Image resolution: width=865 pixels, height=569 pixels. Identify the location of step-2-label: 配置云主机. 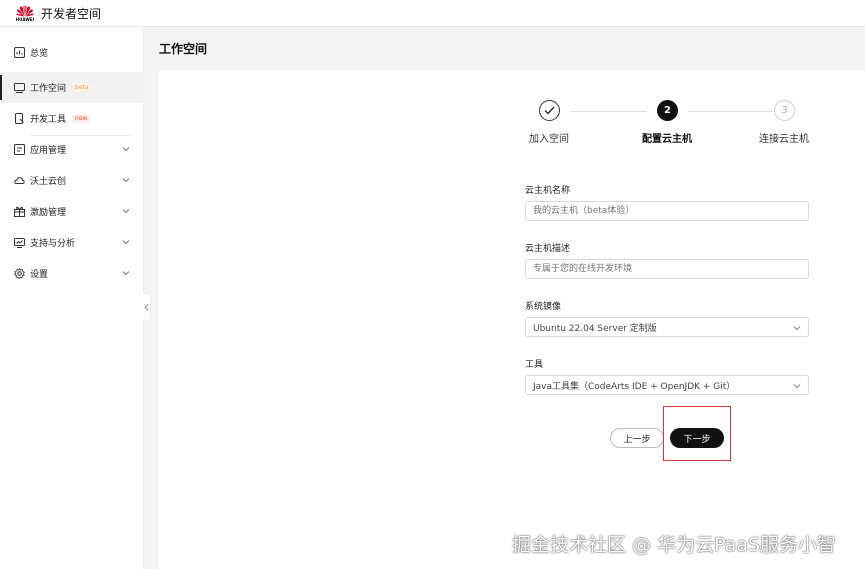
(667, 139).